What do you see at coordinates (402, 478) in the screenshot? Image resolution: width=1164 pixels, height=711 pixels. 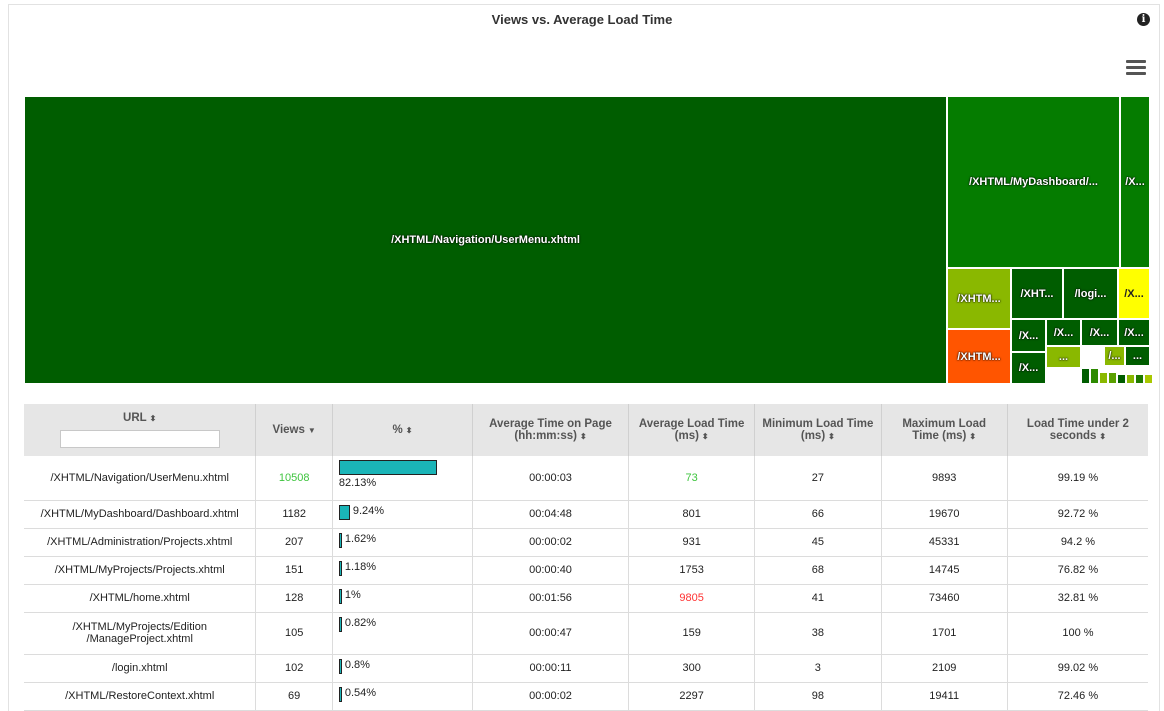 I see `pct-cell: 82.13%` at bounding box center [402, 478].